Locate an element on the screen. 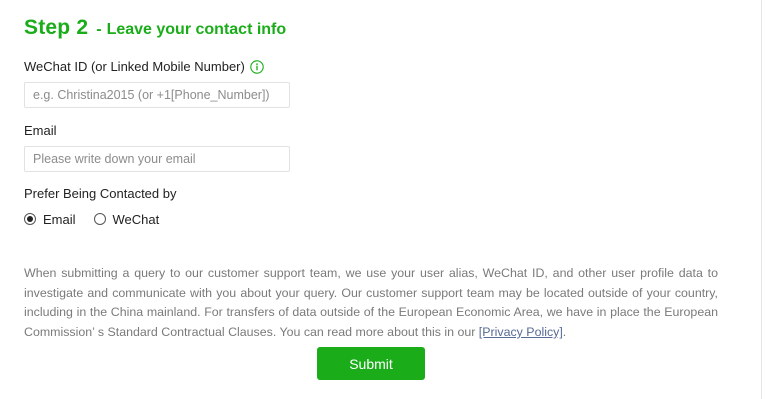 This screenshot has height=399, width=768. email-input is located at coordinates (157, 159).